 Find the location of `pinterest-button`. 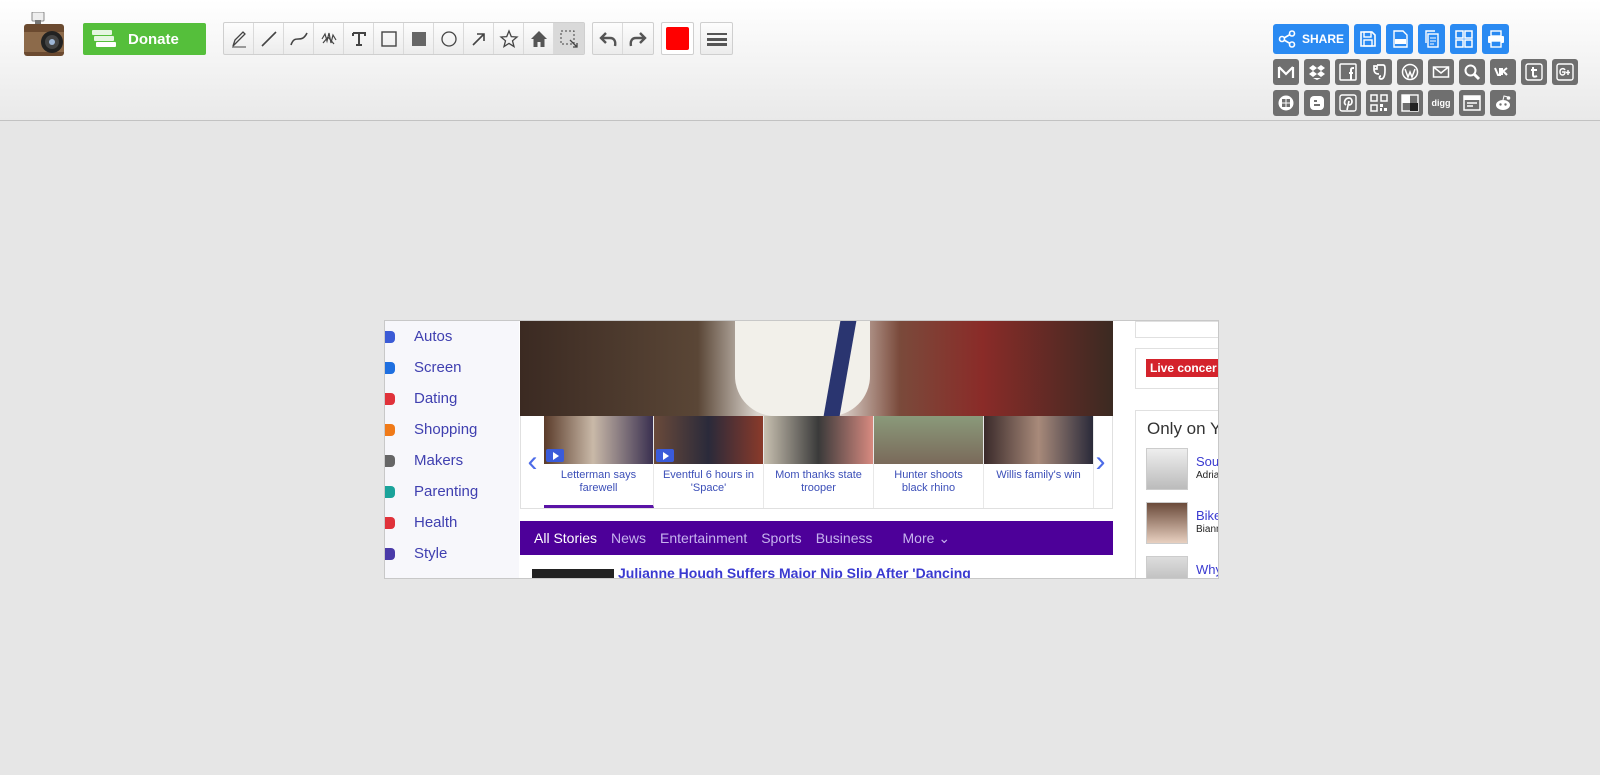

pinterest-button is located at coordinates (1348, 103).